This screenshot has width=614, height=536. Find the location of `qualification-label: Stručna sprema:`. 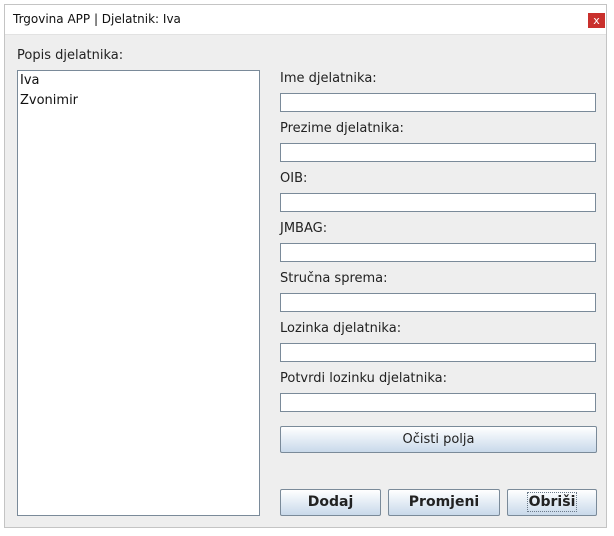

qualification-label: Stručna sprema: is located at coordinates (334, 278).